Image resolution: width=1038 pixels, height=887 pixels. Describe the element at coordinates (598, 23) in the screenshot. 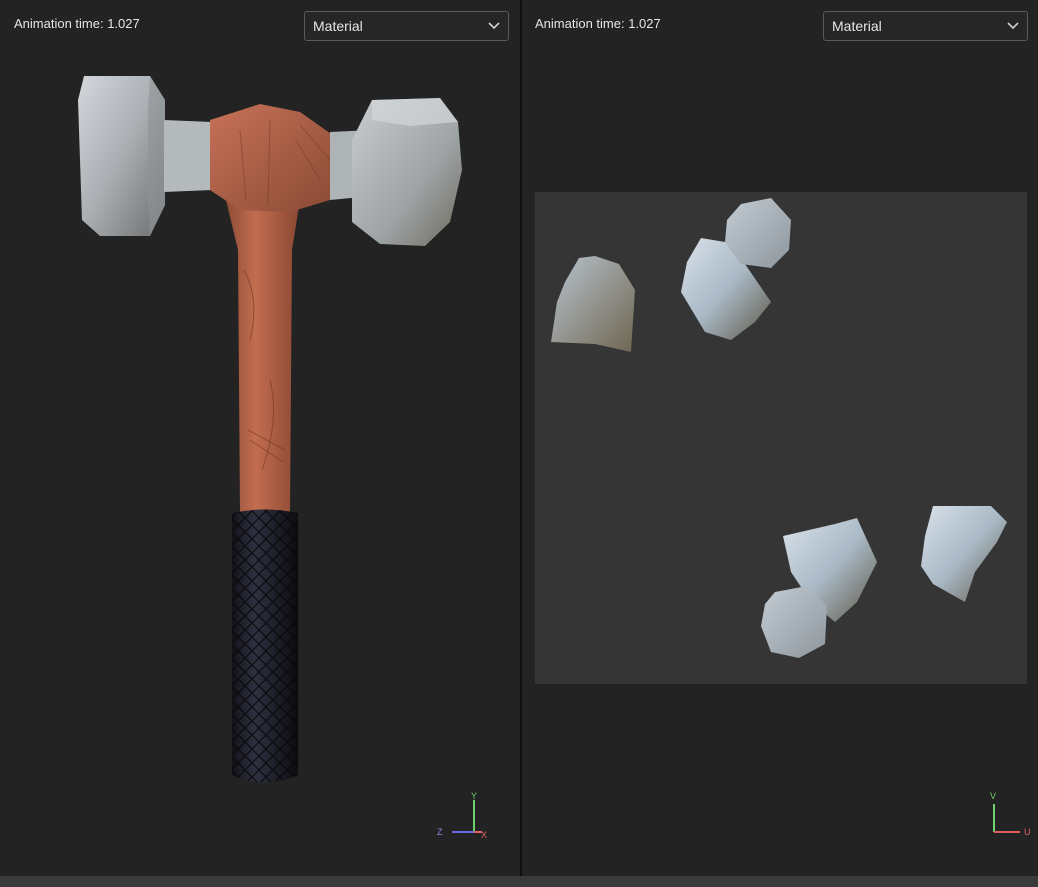

I see `animation-time-label: Animation time: 1.027` at that location.